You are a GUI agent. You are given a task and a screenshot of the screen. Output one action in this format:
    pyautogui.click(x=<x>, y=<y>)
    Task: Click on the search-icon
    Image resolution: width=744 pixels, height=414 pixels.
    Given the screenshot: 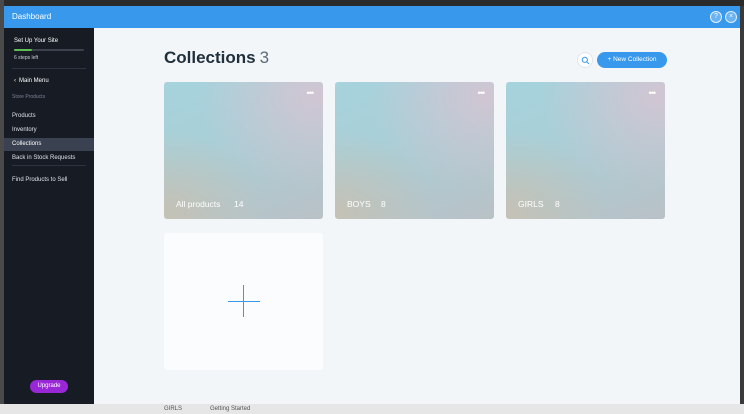 What is the action you would take?
    pyautogui.click(x=585, y=60)
    